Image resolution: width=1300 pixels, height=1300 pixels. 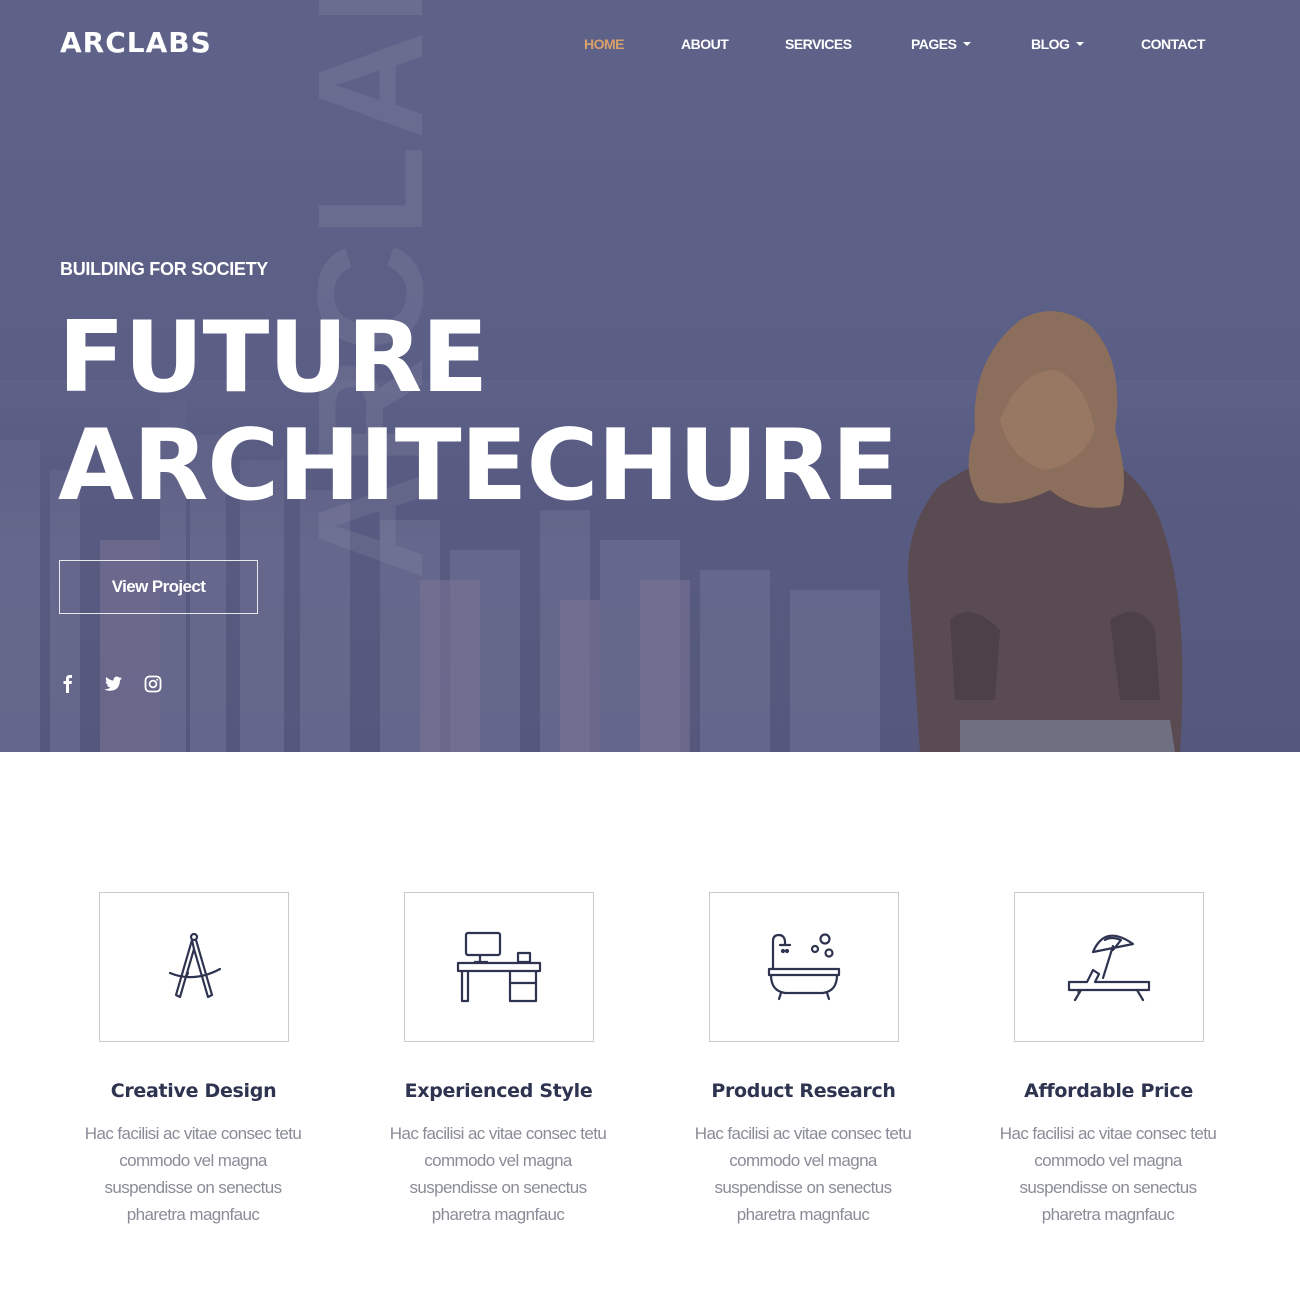 I want to click on twitter-link, so click(x=123, y=684).